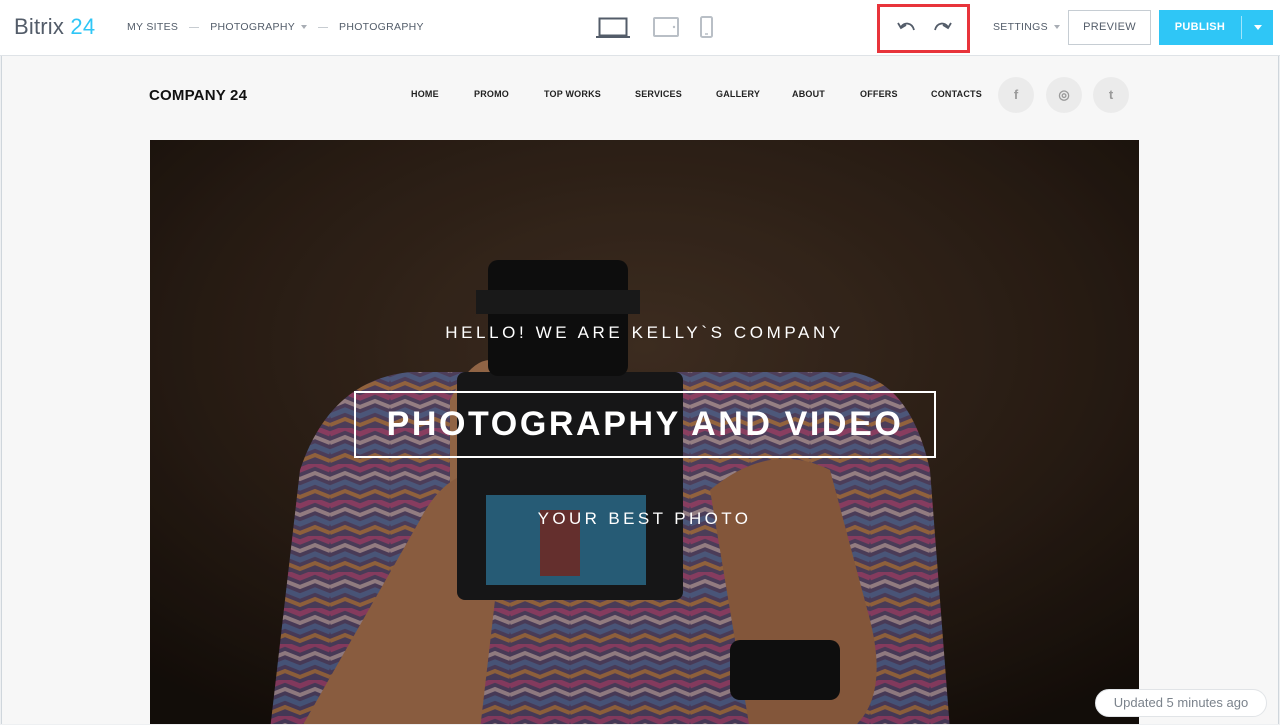  Describe the element at coordinates (644, 518) in the screenshot. I see `hero-tagline: YOUR BEST PHOTO` at that location.